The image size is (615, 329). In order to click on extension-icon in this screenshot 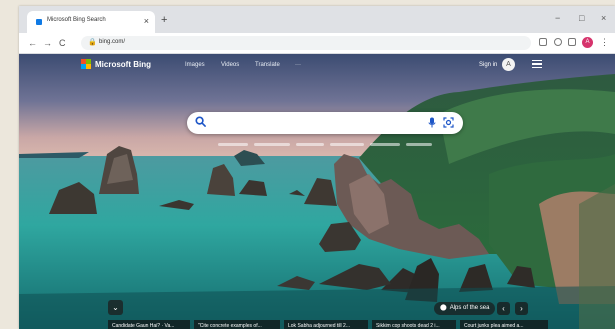, I will do `click(543, 42)`.